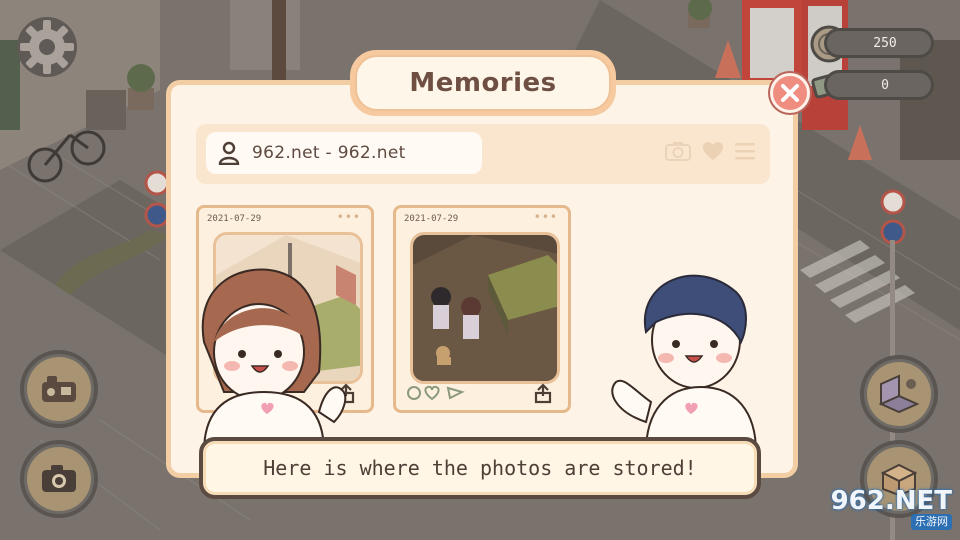  I want to click on camera-button, so click(59, 479).